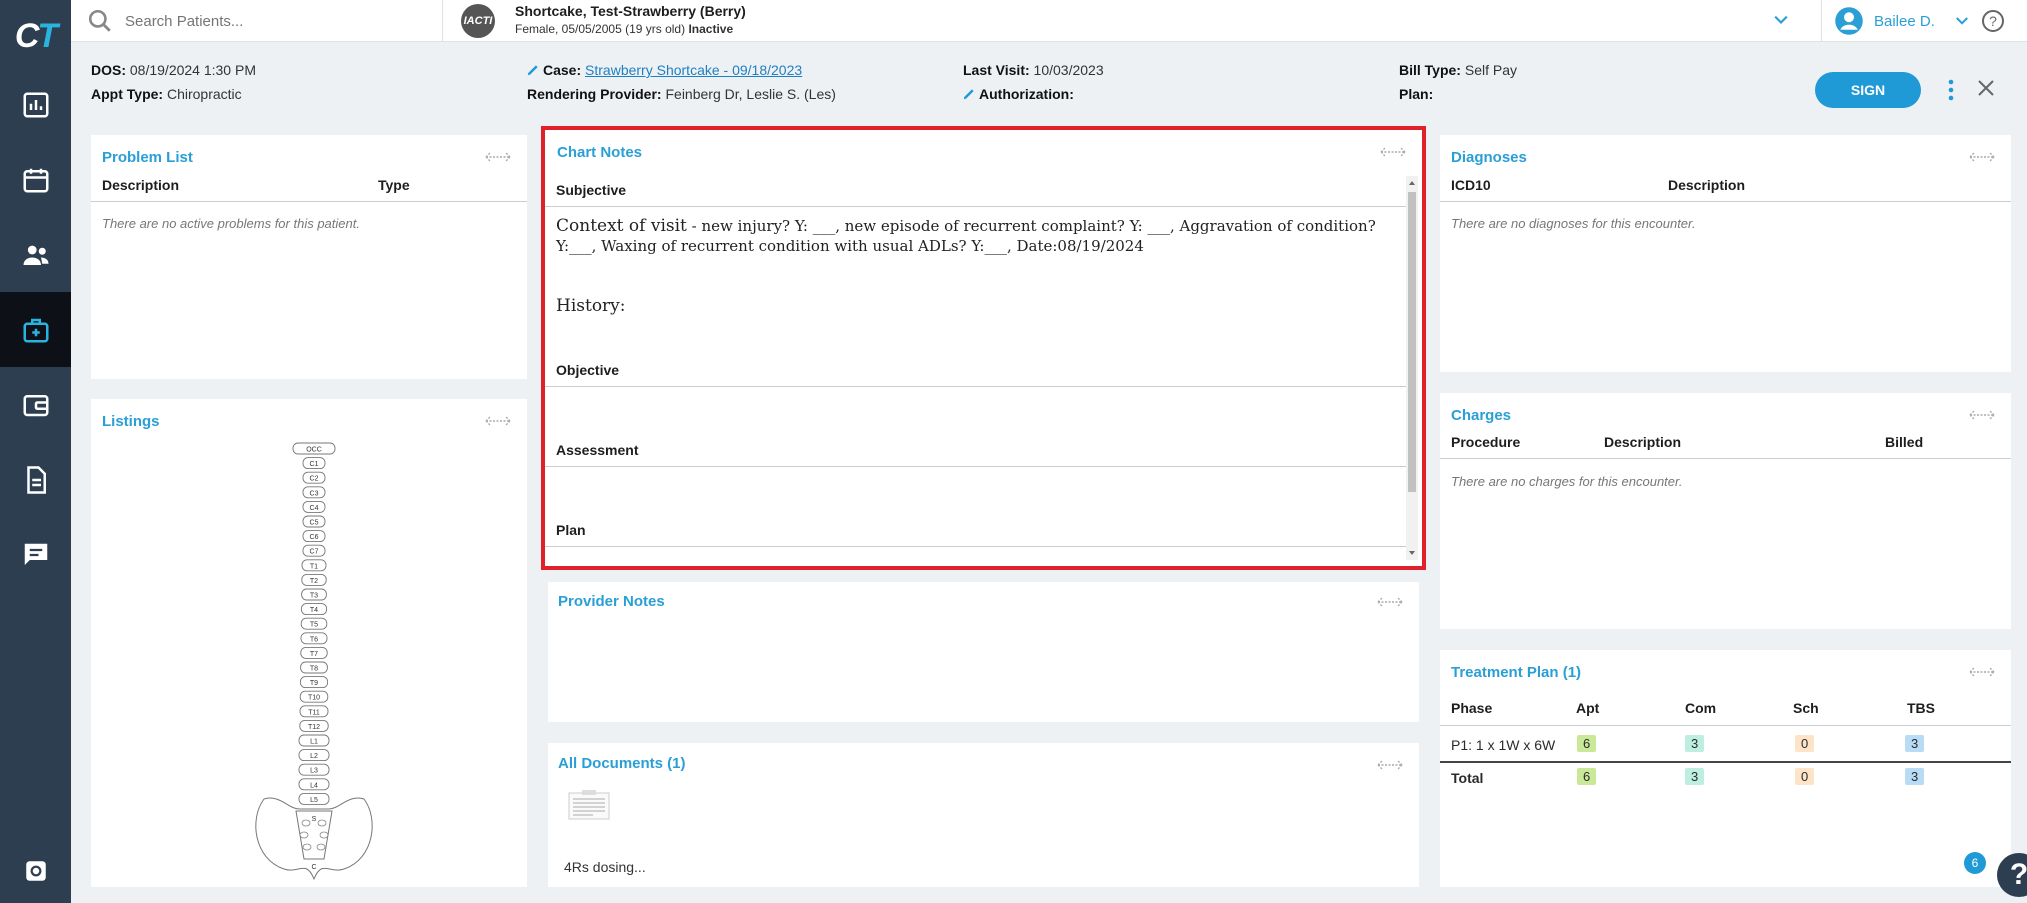 The width and height of the screenshot is (2027, 903). Describe the element at coordinates (478, 21) in the screenshot. I see `patient-avatar: IACTI` at that location.